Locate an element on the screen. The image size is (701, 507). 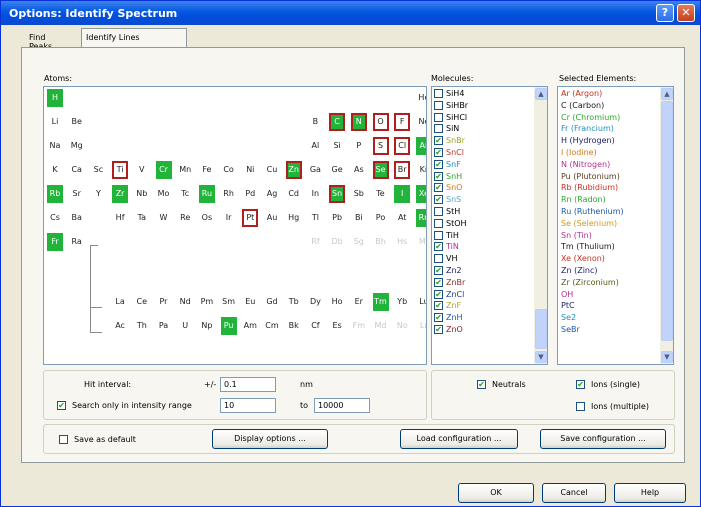
element-h: H is located at coordinates (55, 98).